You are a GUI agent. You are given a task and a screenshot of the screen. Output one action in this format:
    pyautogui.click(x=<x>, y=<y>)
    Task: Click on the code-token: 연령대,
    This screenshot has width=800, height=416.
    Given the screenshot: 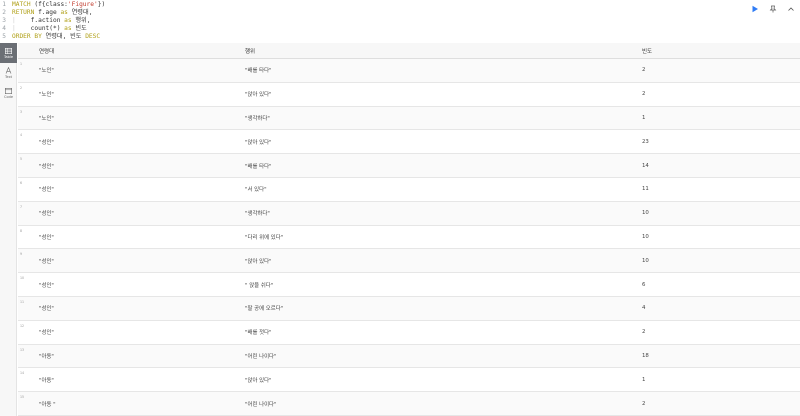 What is the action you would take?
    pyautogui.click(x=80, y=12)
    